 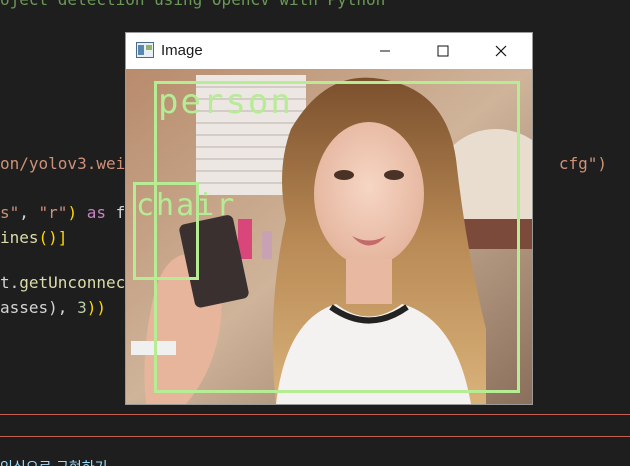 I want to click on close-icon, so click(x=501, y=51).